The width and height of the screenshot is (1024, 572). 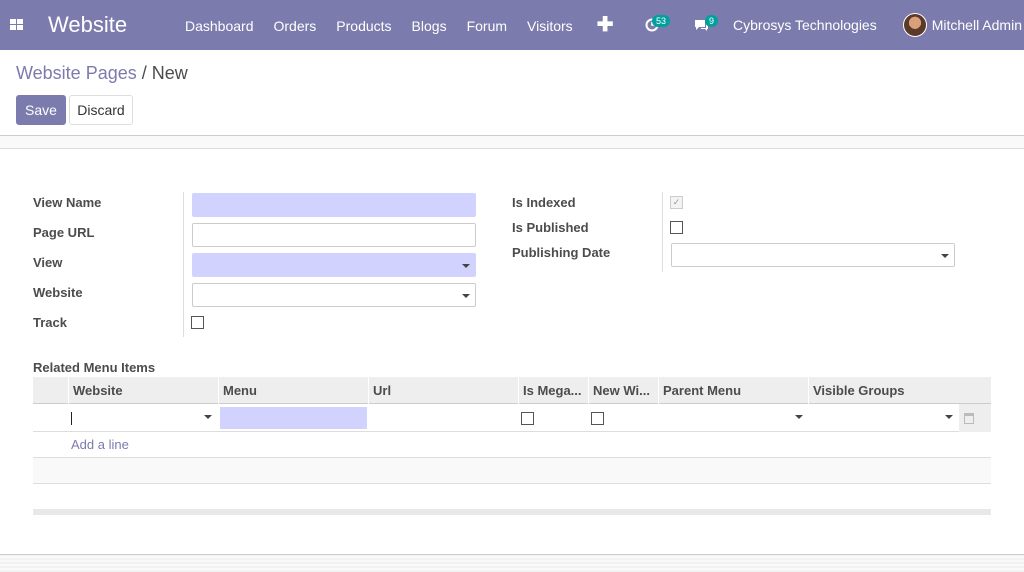 What do you see at coordinates (334, 265) in the screenshot?
I see `view-select` at bounding box center [334, 265].